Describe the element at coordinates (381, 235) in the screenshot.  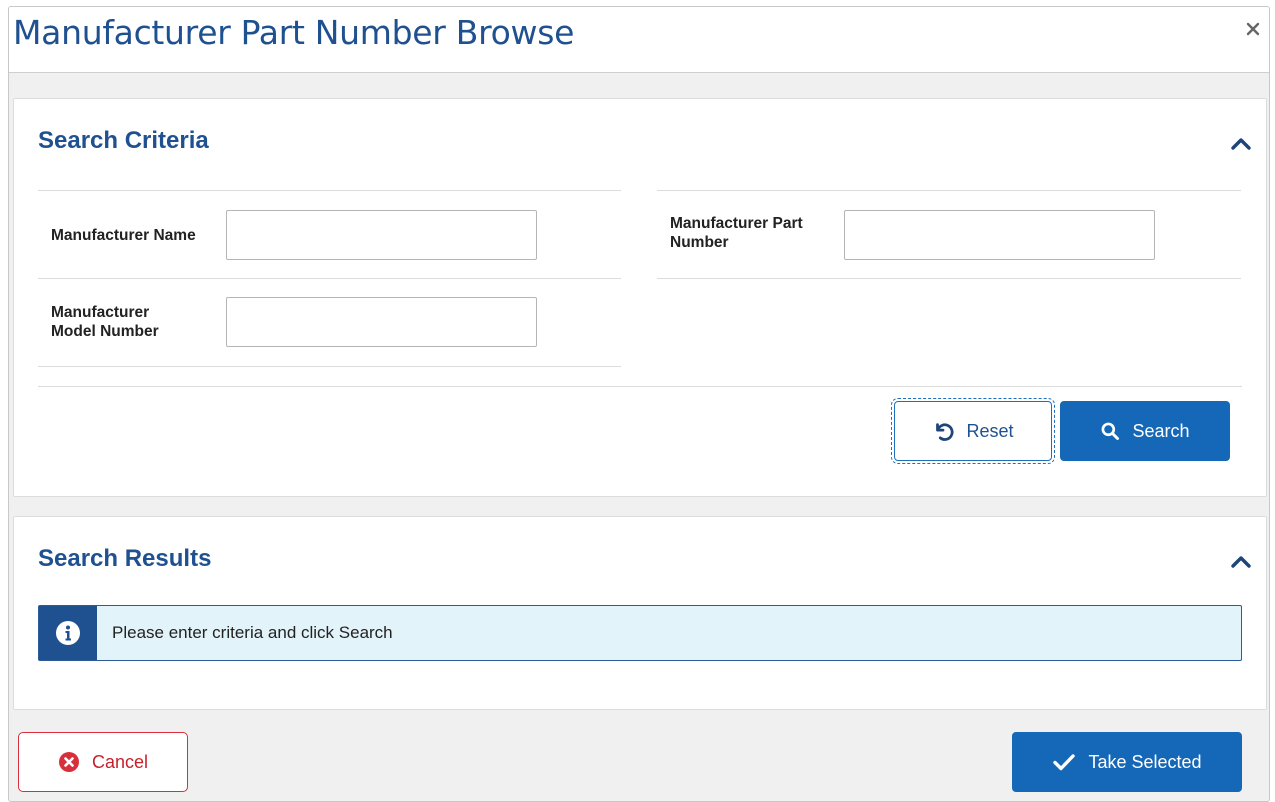
I see `manufacturer-name-input` at that location.